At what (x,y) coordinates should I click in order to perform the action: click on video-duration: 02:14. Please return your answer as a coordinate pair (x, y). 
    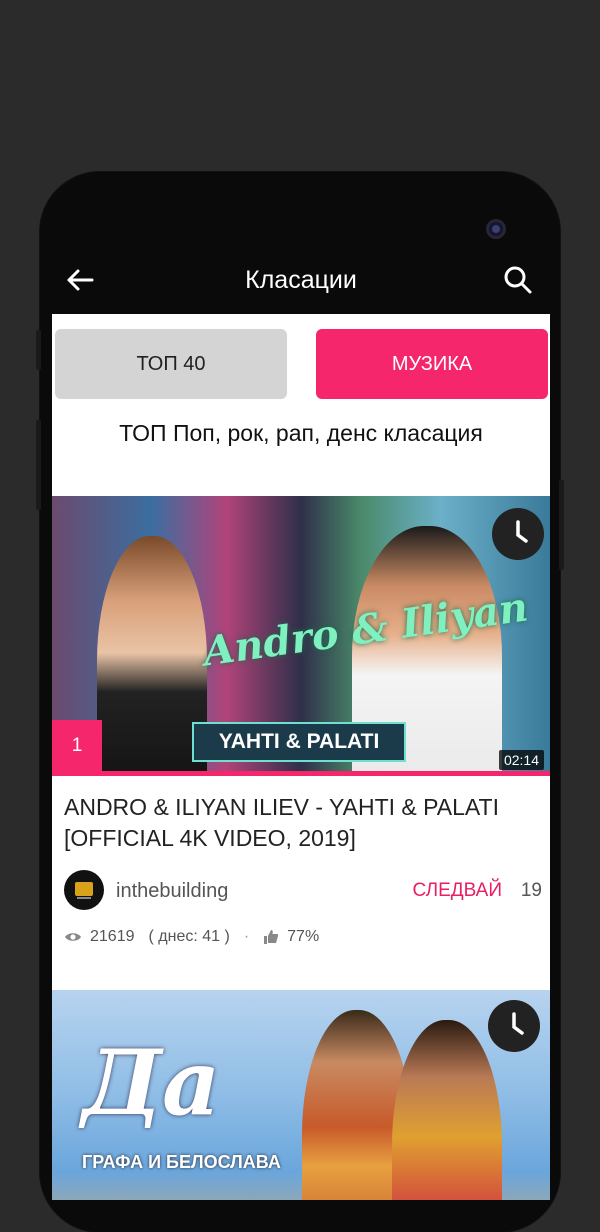
    Looking at the image, I should click on (521, 760).